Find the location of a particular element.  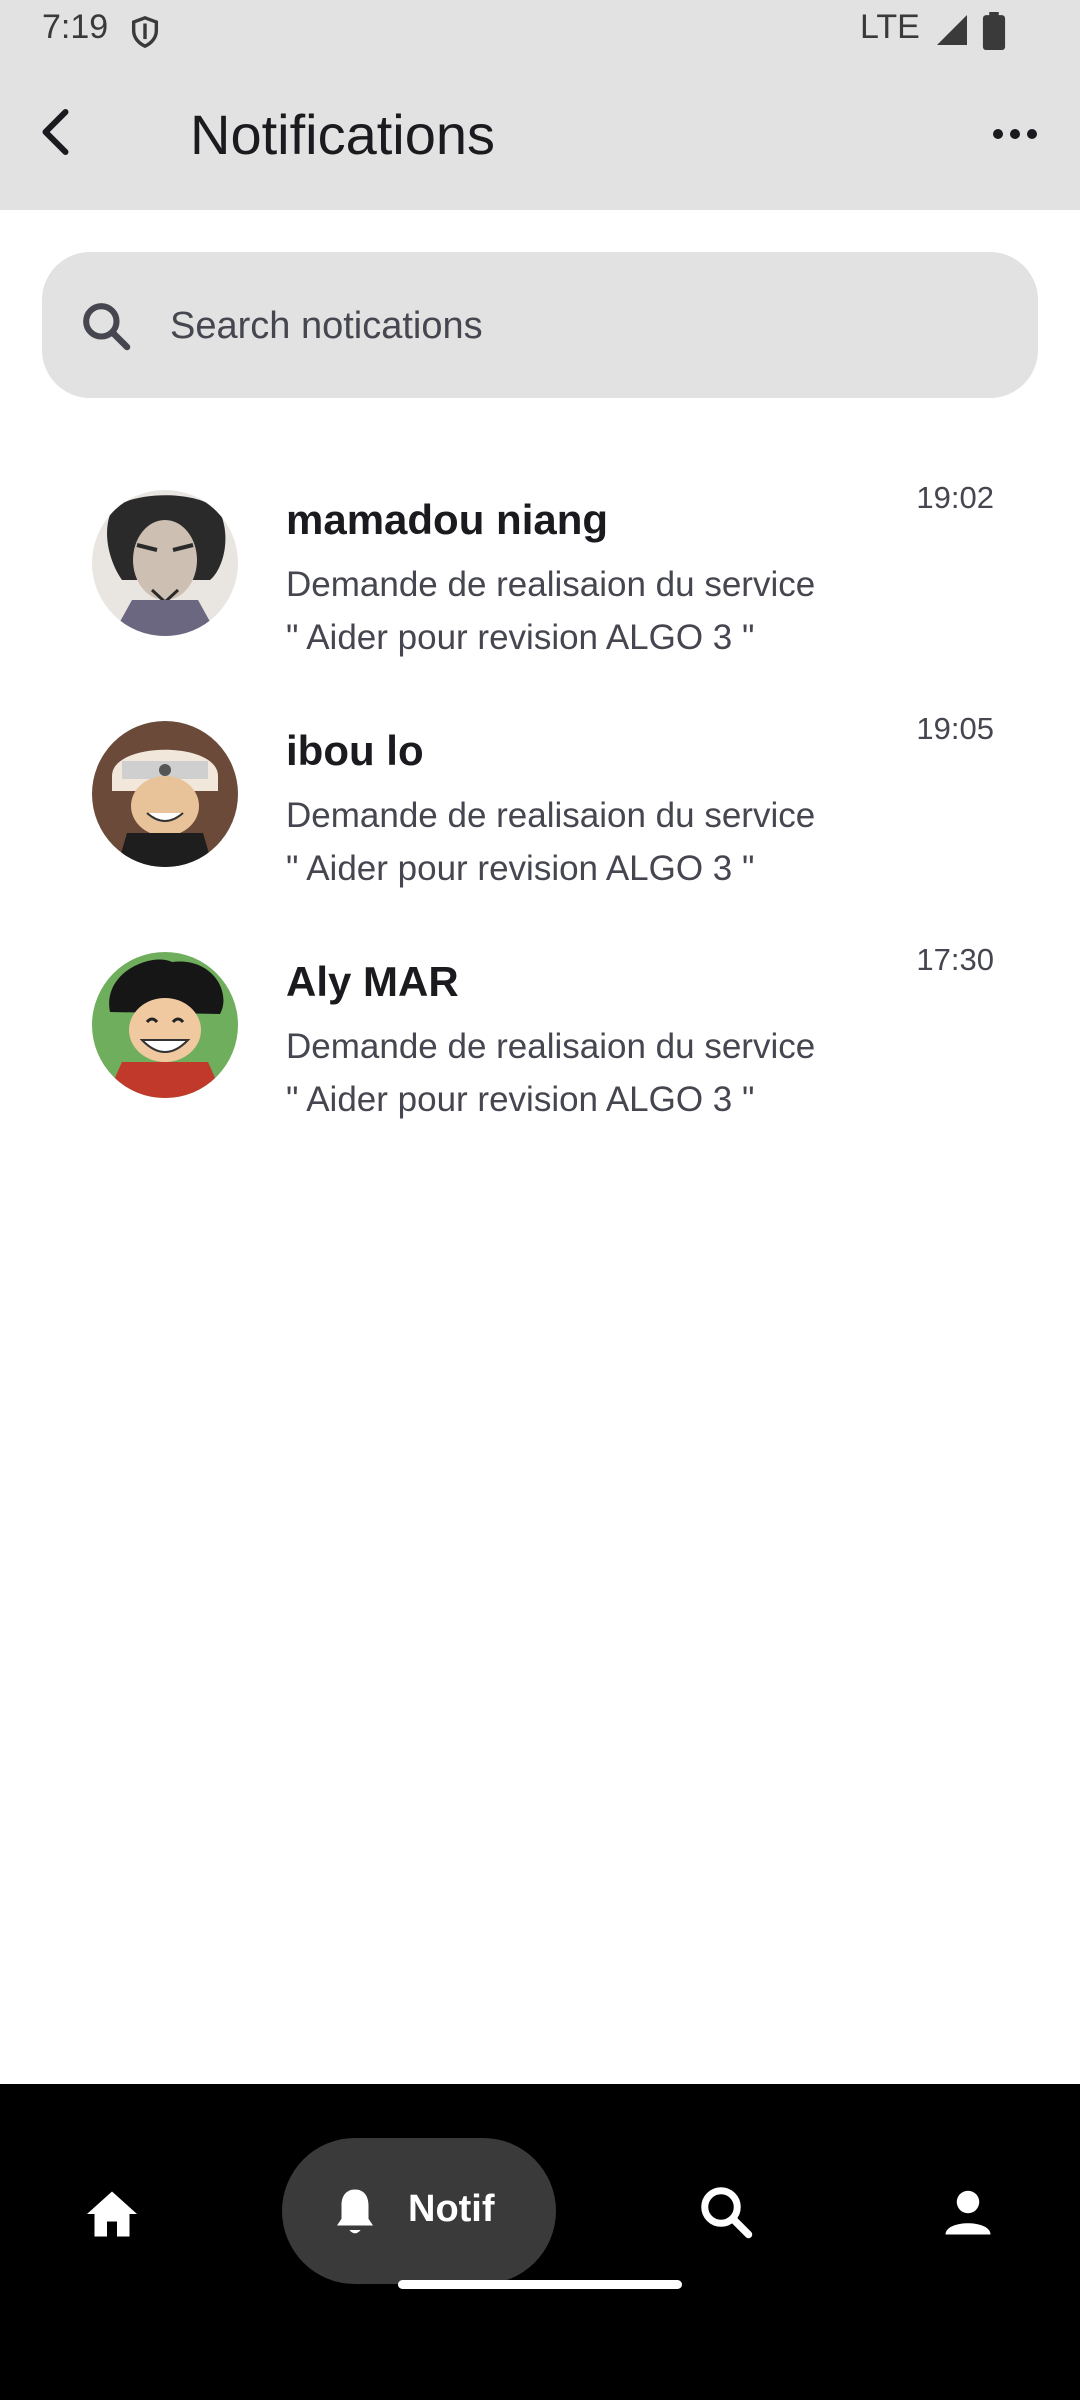

notification-time: 17:30 is located at coordinates (955, 959).